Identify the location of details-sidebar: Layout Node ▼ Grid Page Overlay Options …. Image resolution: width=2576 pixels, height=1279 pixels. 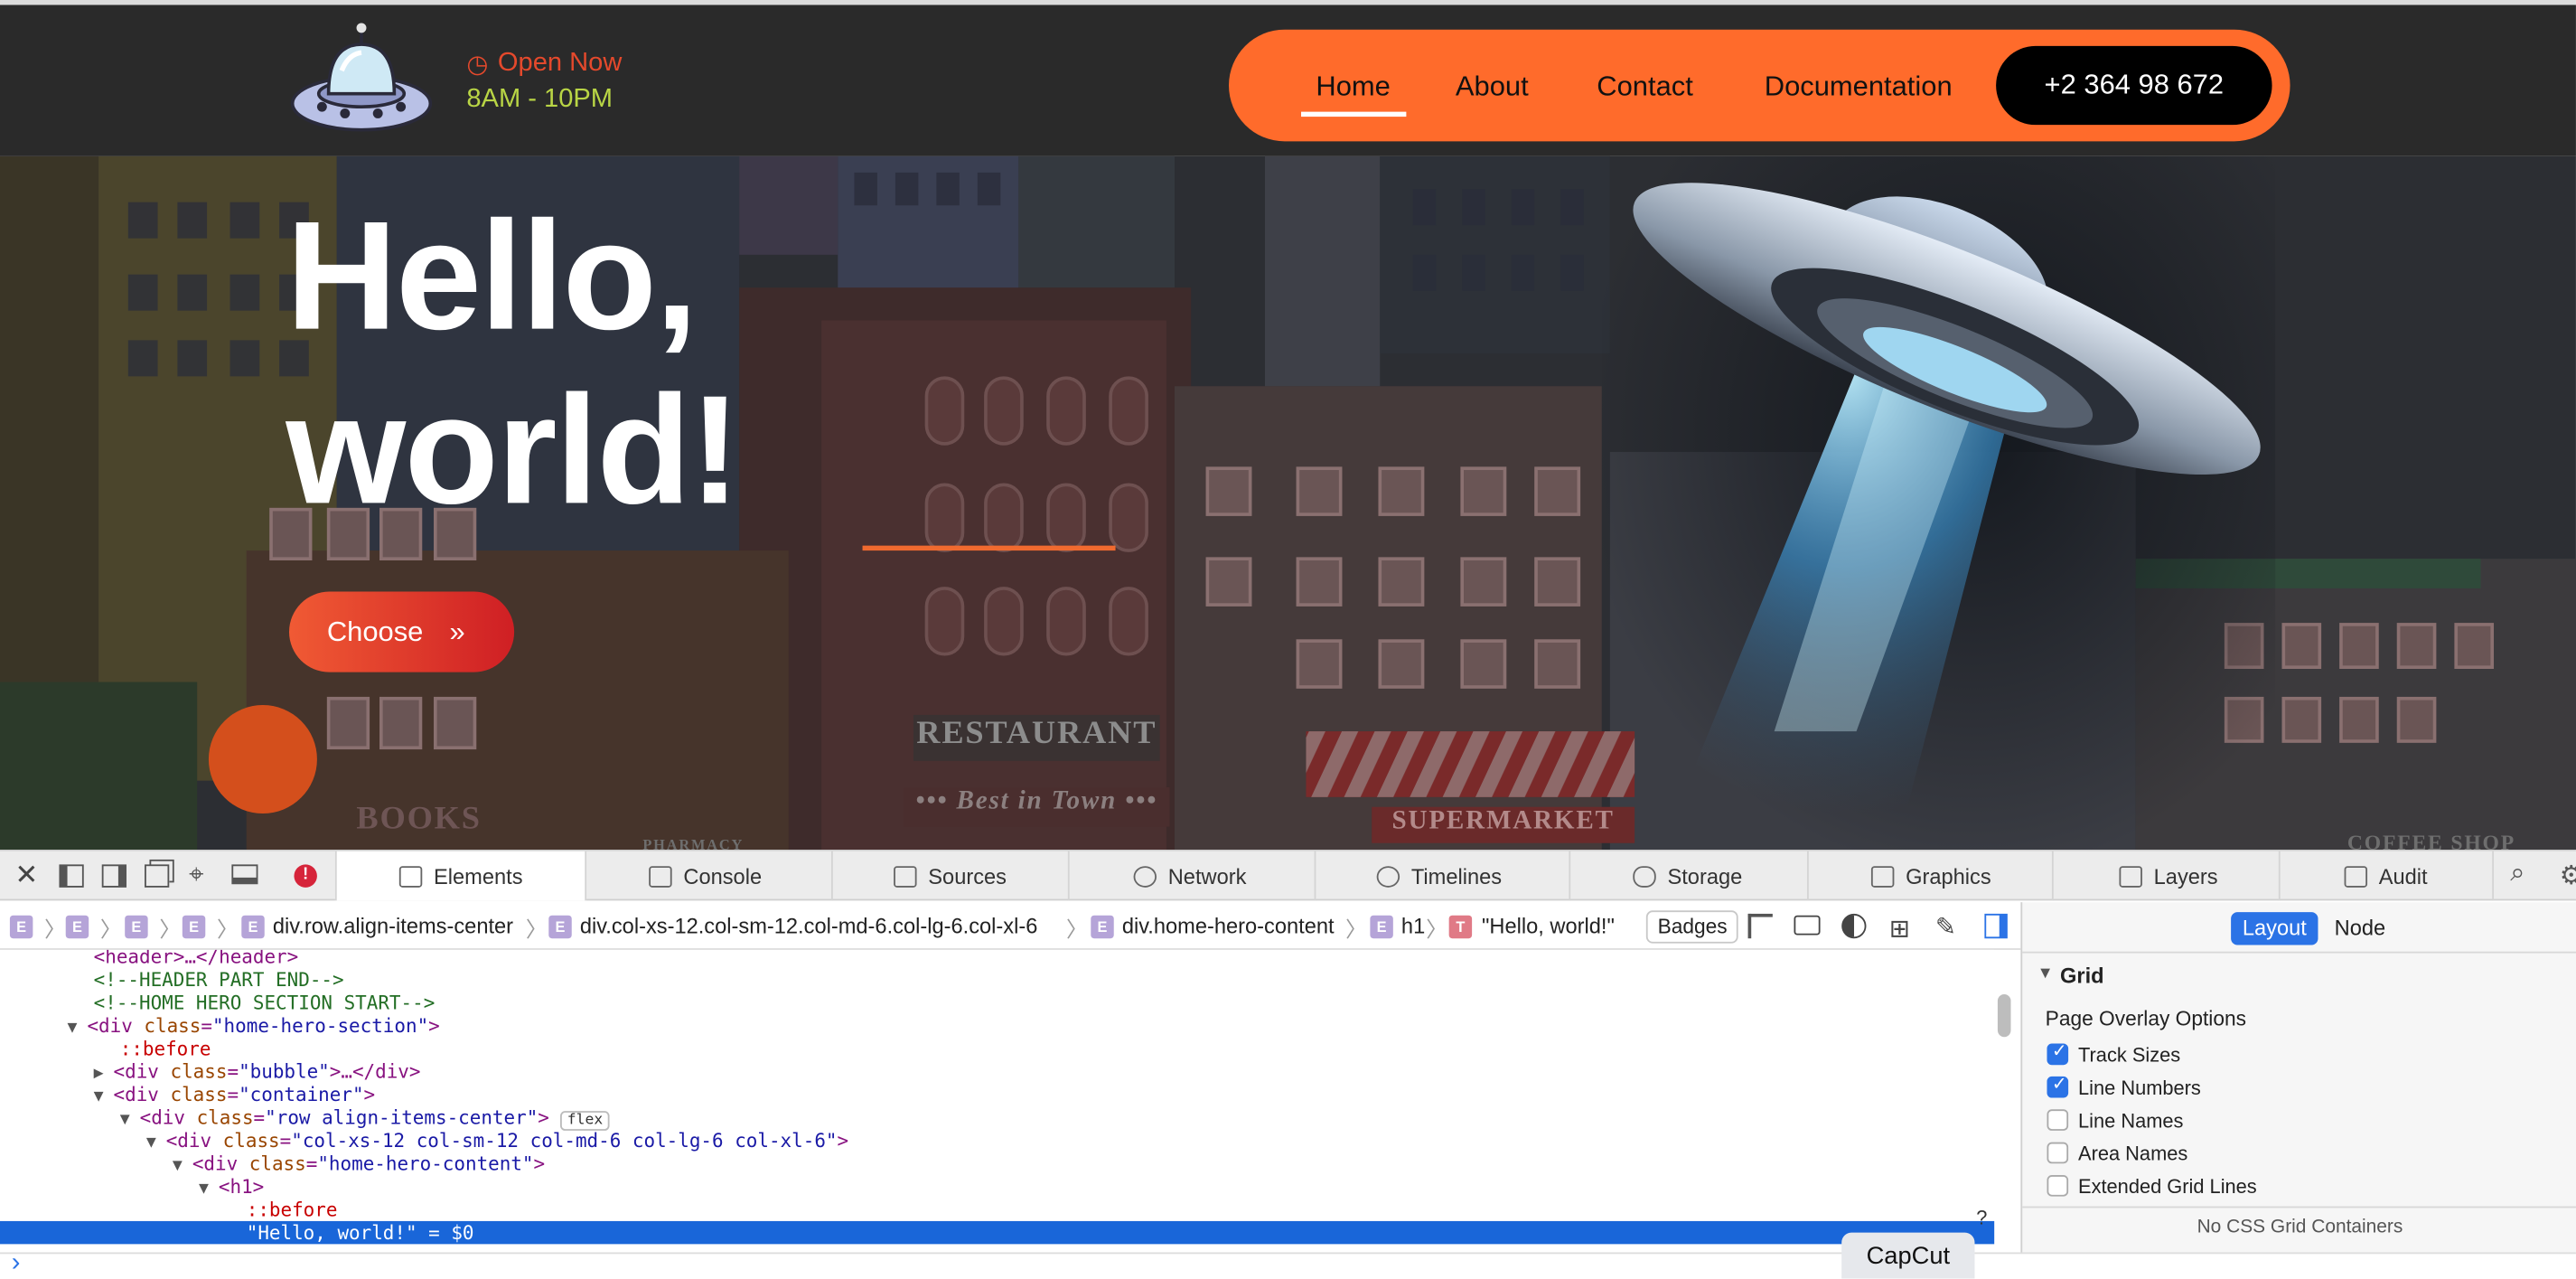
(2298, 1091).